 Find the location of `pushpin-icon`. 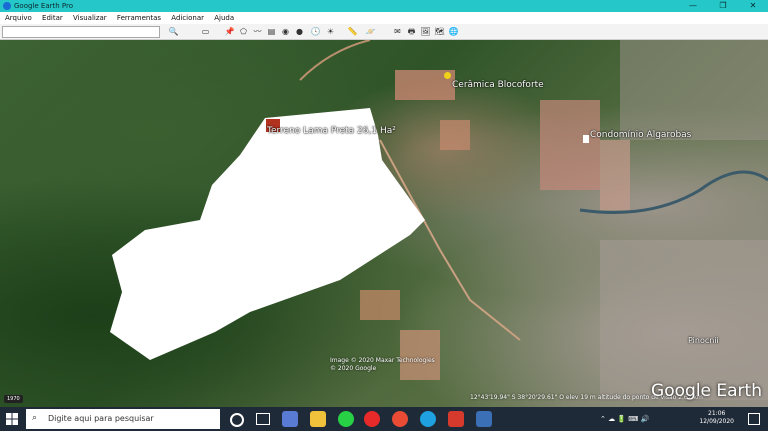

pushpin-icon is located at coordinates (447, 75).